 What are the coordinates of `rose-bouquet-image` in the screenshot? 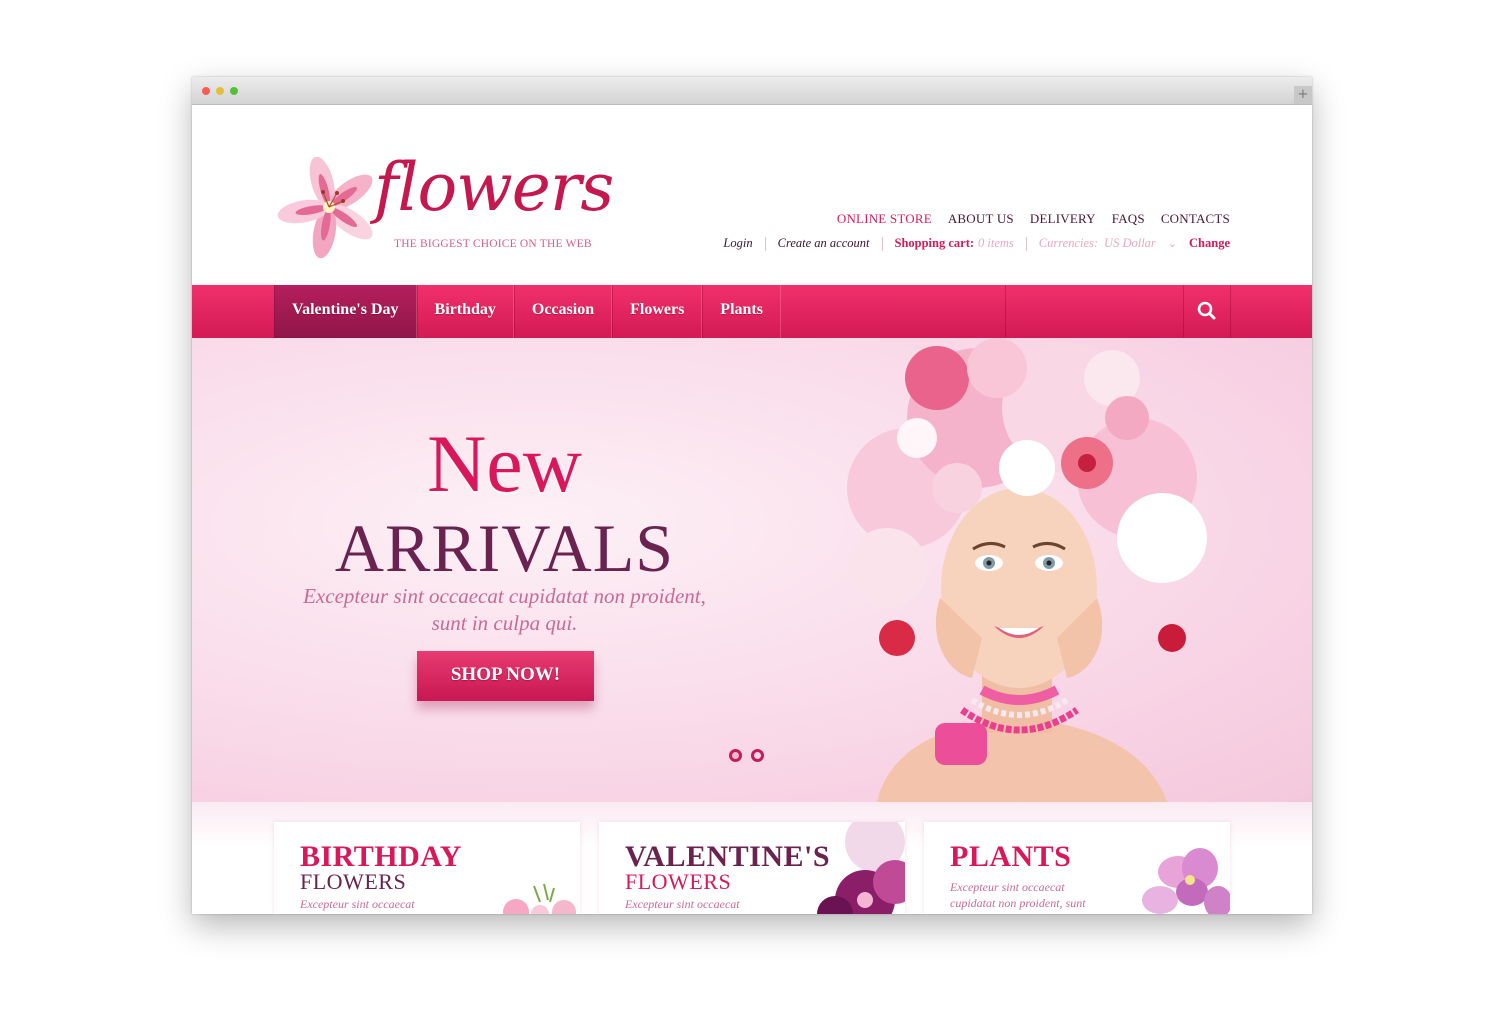 It's located at (539, 898).